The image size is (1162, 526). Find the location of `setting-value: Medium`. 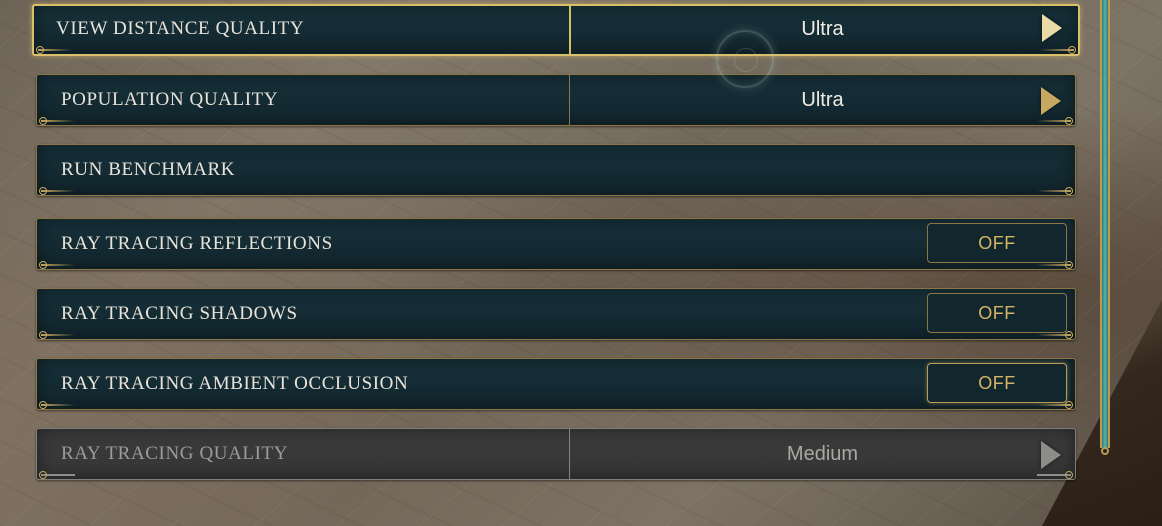

setting-value: Medium is located at coordinates (822, 454).